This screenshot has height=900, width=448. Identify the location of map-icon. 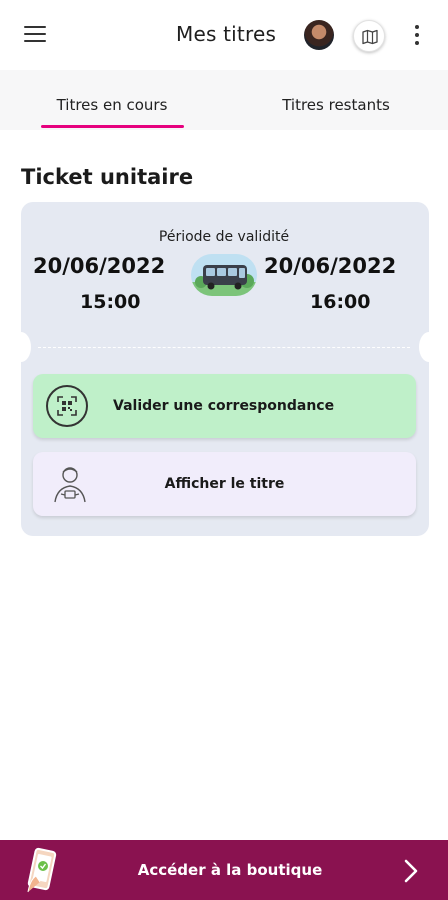
(370, 37).